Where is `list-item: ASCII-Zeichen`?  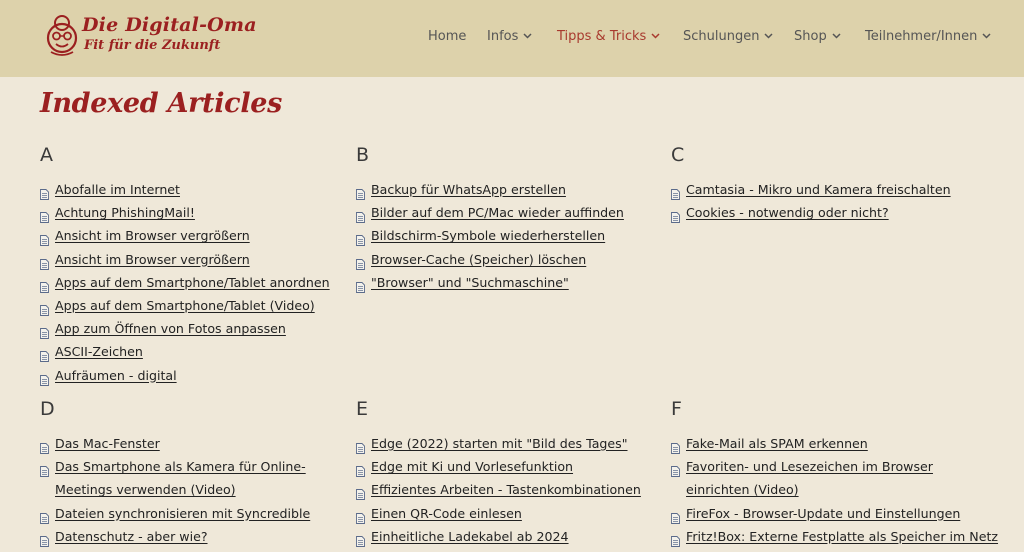 list-item: ASCII-Zeichen is located at coordinates (190, 351).